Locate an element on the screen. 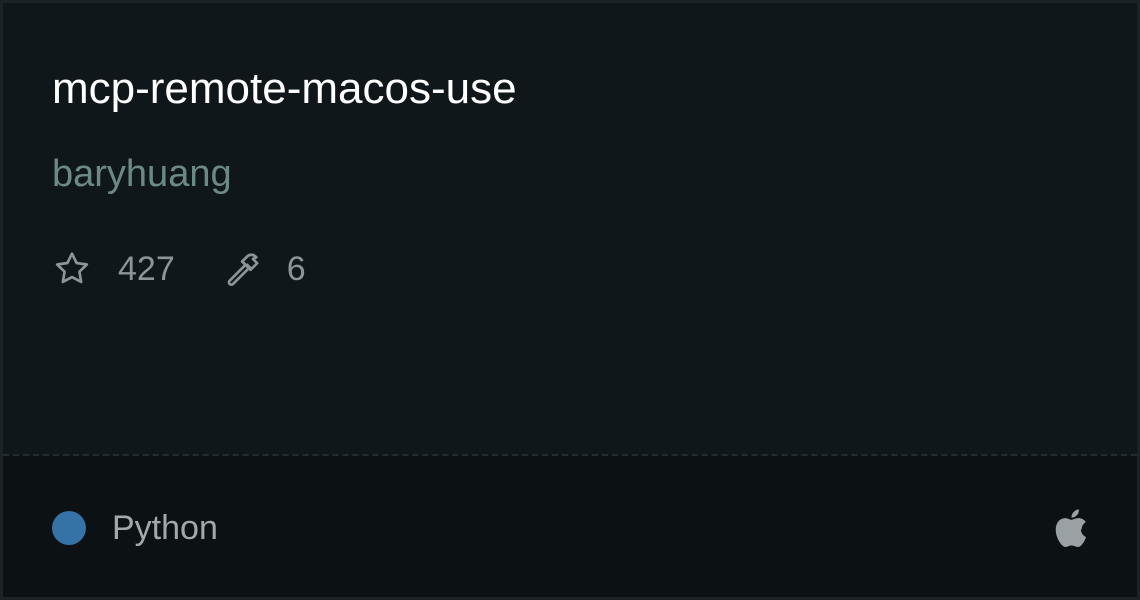  hammer-icon is located at coordinates (243, 269).